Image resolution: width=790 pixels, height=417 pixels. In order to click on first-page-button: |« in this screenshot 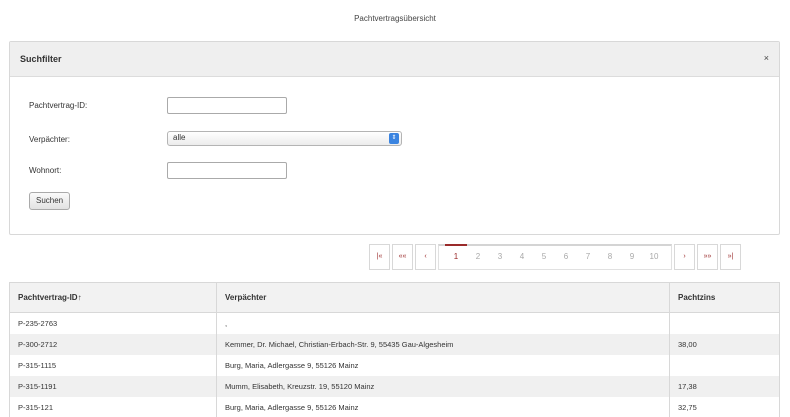, I will do `click(379, 257)`.